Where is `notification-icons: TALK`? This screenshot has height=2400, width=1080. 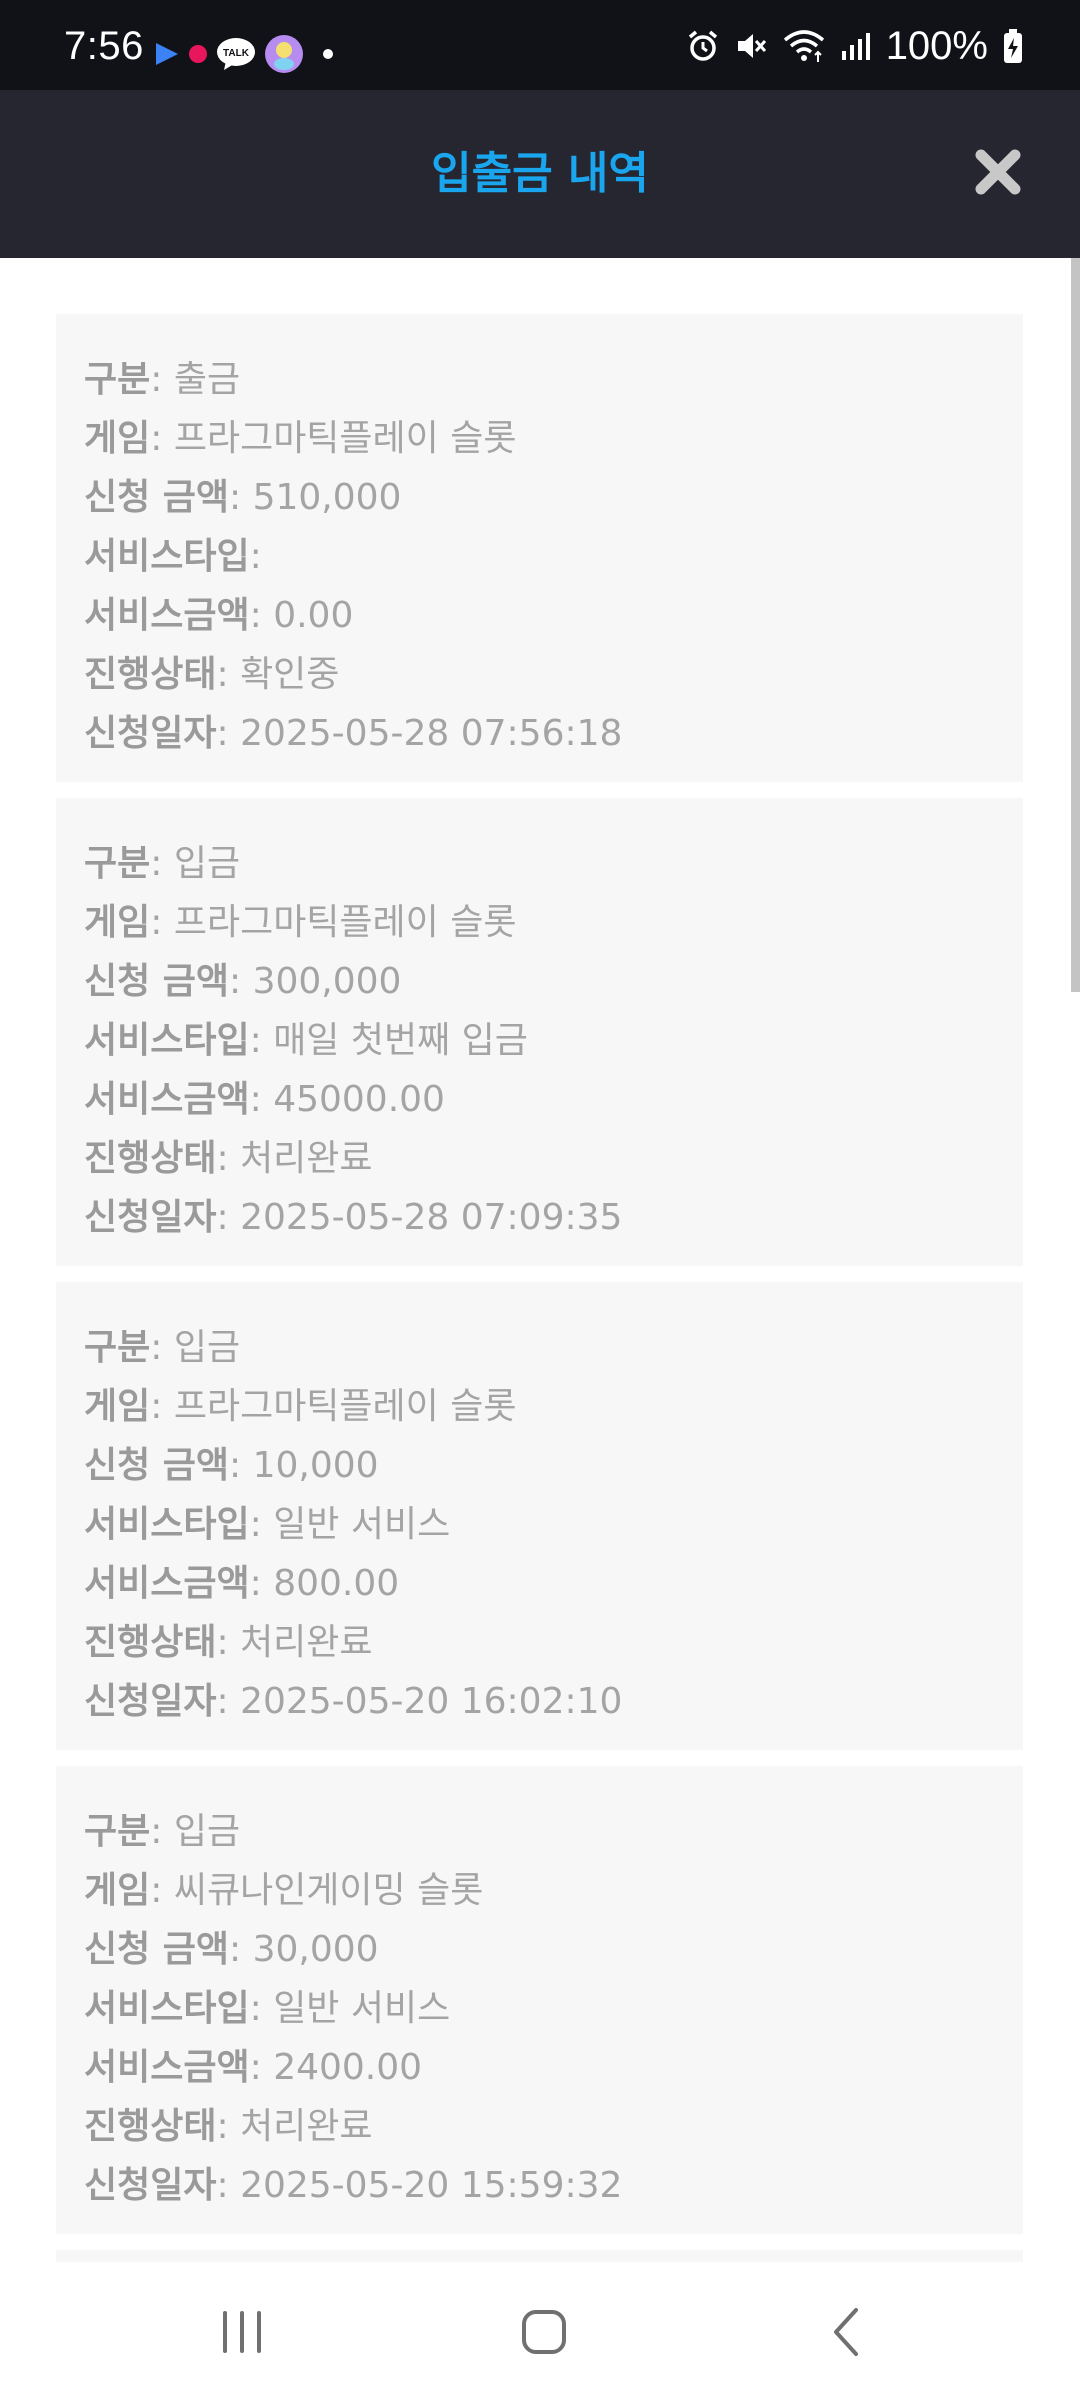
notification-icons: TALK is located at coordinates (250, 54).